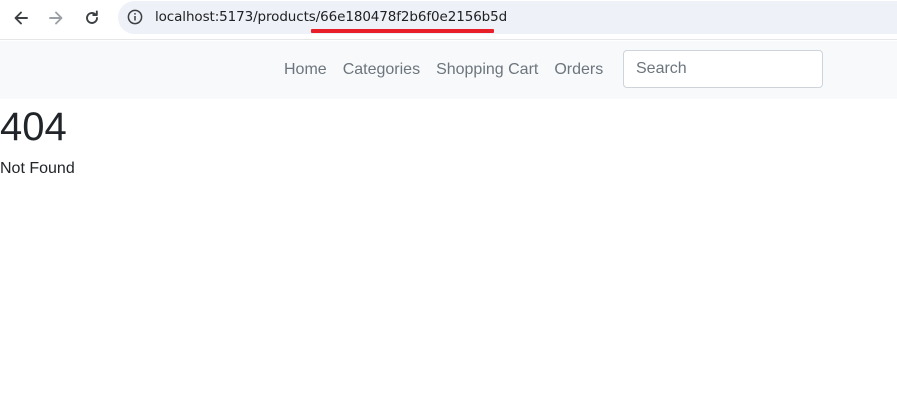 This screenshot has width=897, height=418. I want to click on nav-link-orders: Orders, so click(578, 70).